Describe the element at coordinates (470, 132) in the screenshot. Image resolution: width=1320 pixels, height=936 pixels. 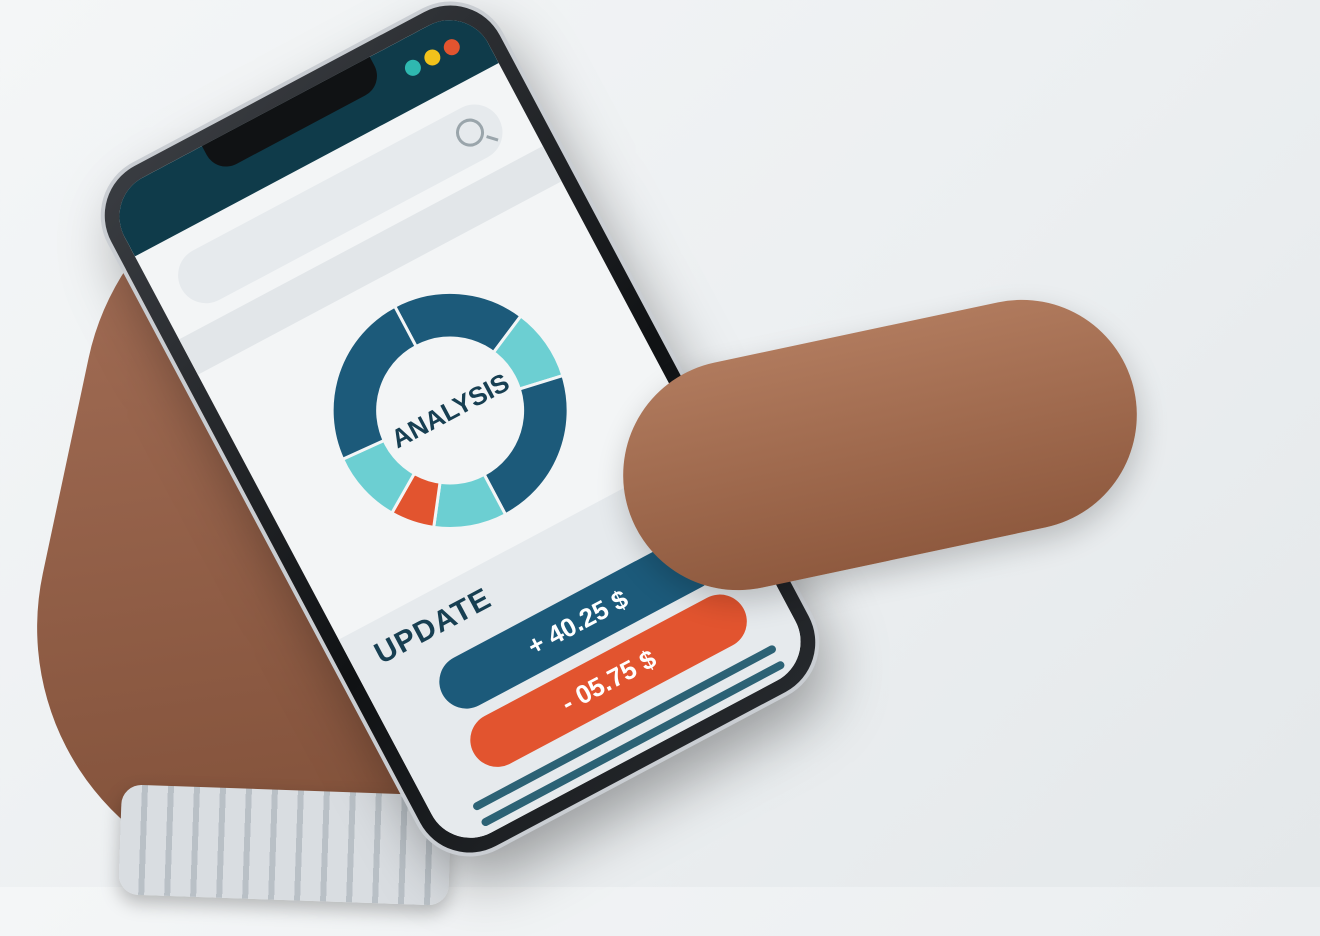
I see `search-icon` at that location.